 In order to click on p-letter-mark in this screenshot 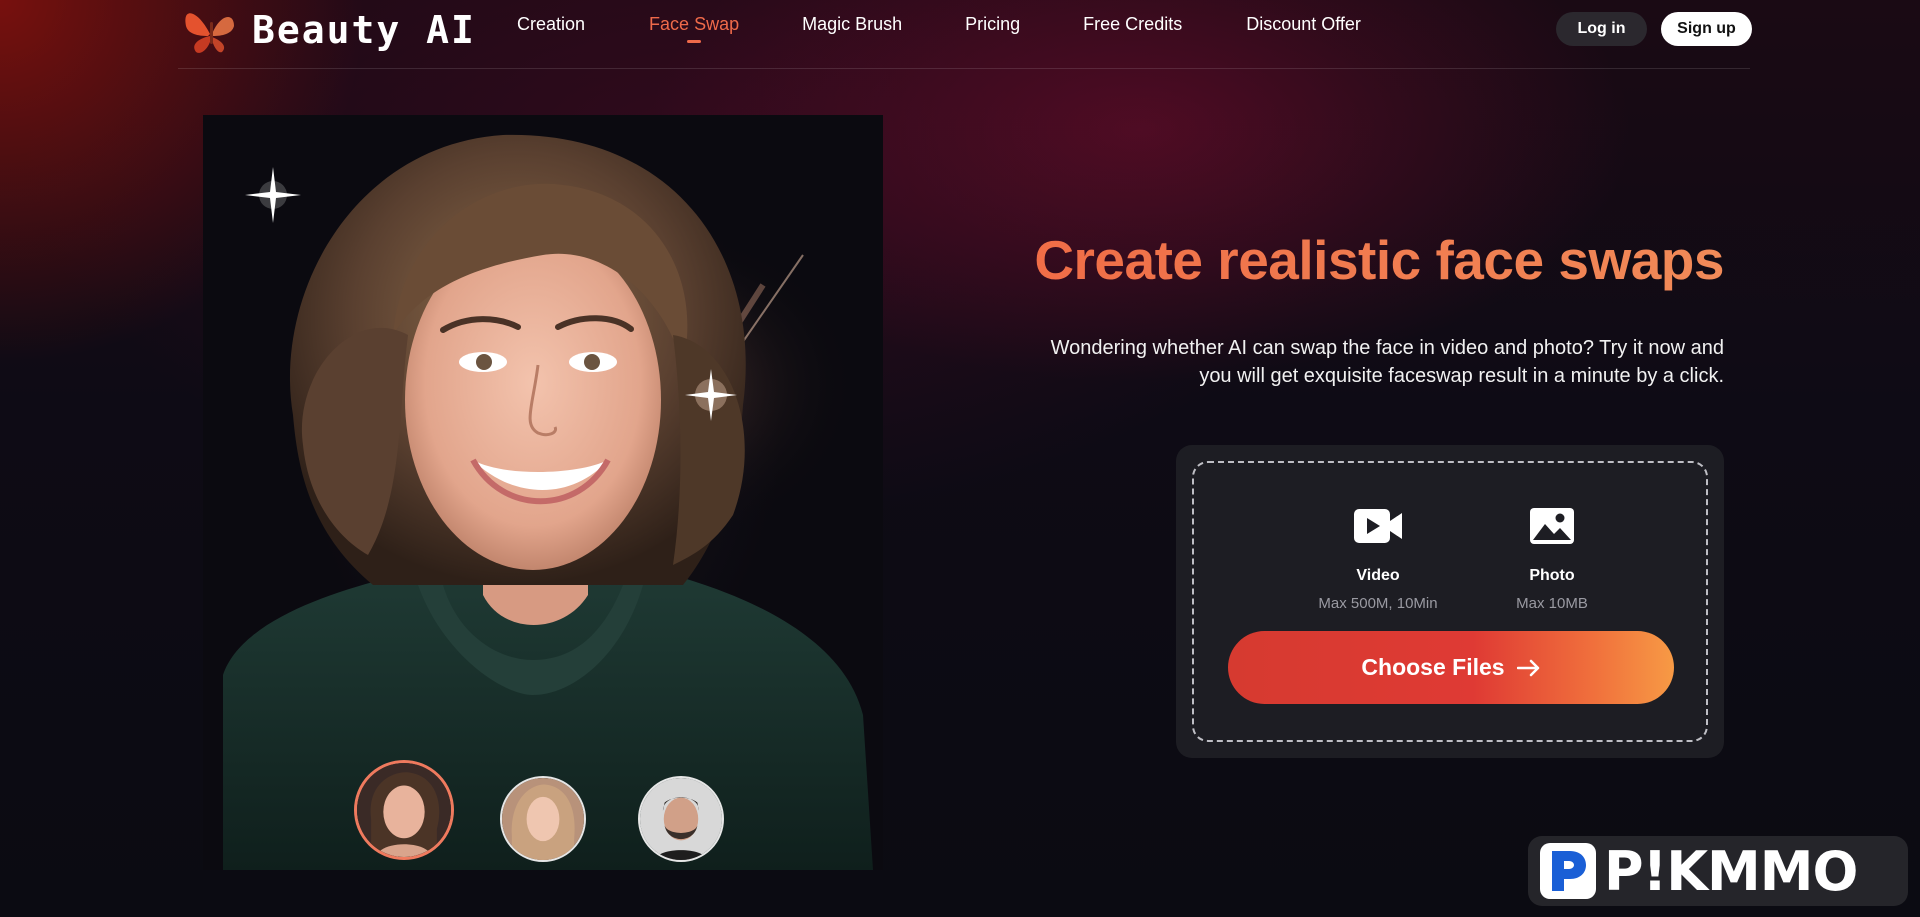, I will do `click(1569, 871)`.